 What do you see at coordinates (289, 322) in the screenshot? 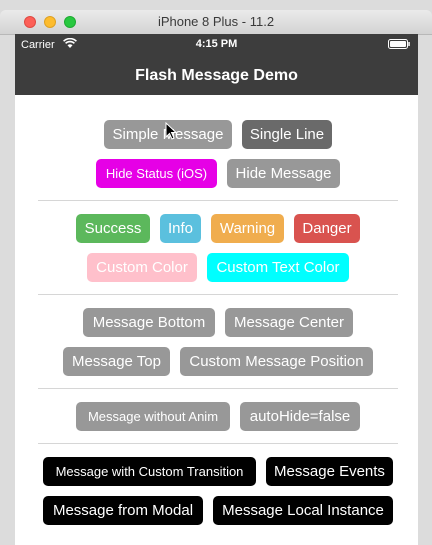
I see `message-center-button: Message Center` at bounding box center [289, 322].